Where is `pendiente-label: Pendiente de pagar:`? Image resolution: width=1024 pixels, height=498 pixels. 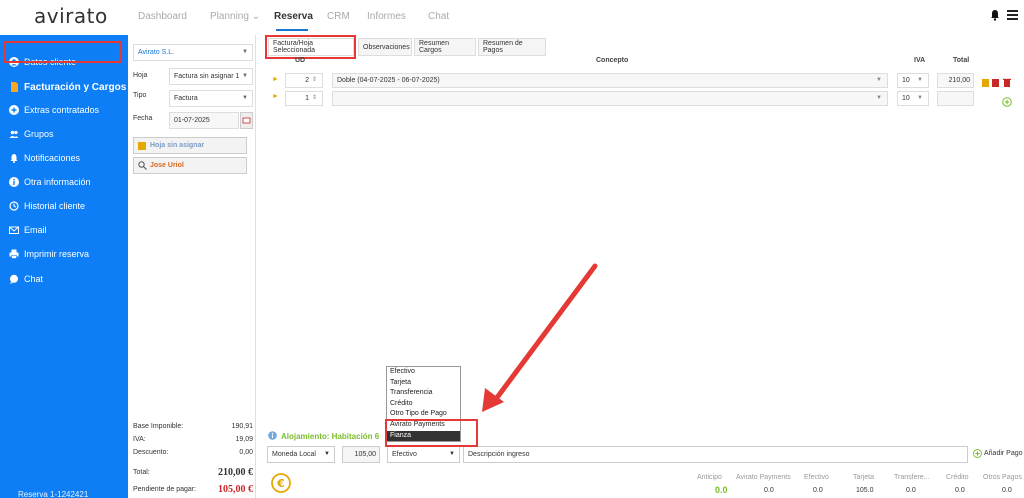 pendiente-label: Pendiente de pagar: is located at coordinates (165, 489).